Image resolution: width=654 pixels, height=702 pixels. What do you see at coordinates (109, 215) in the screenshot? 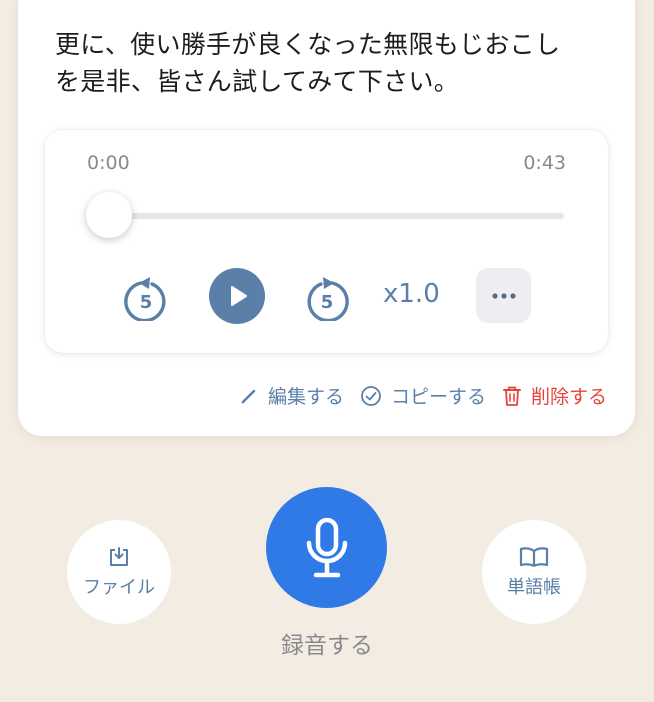
I see `progress-thumb` at bounding box center [109, 215].